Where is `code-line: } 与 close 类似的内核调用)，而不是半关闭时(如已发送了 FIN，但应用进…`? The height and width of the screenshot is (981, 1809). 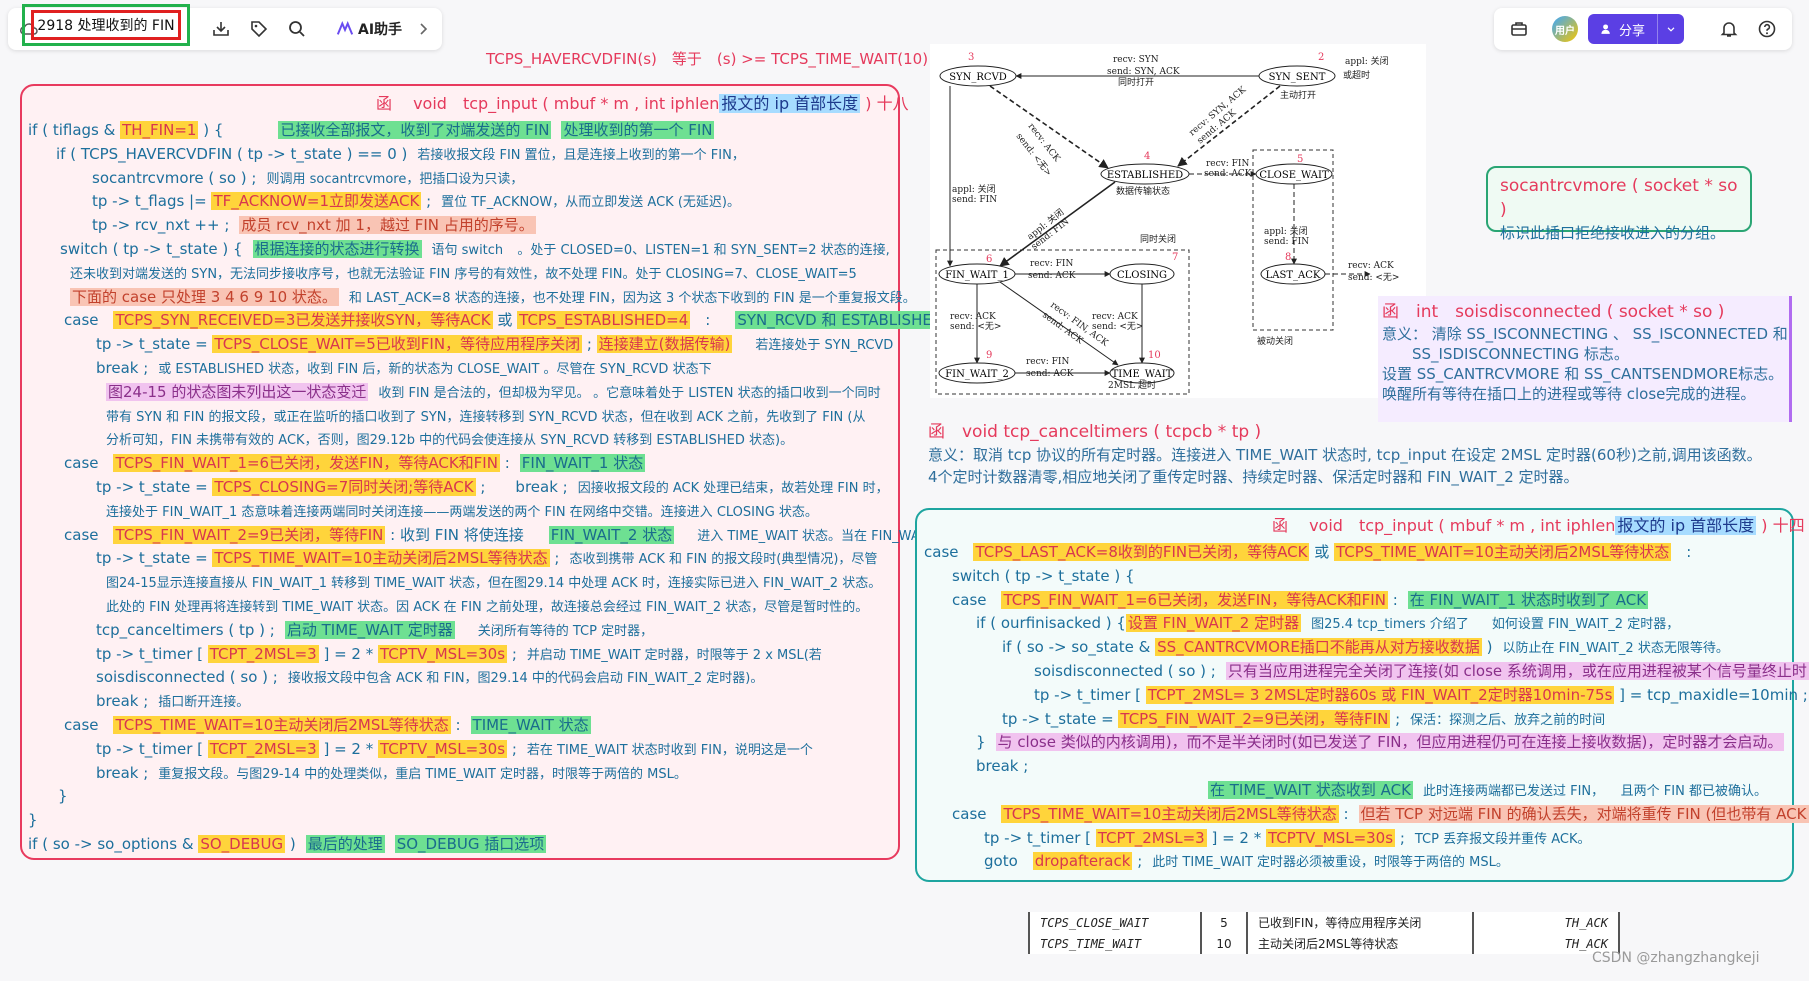 code-line: } 与 close 类似的内核调用)，而不是半关闭时(如已发送了 FIN，但应用进… is located at coordinates (1380, 742).